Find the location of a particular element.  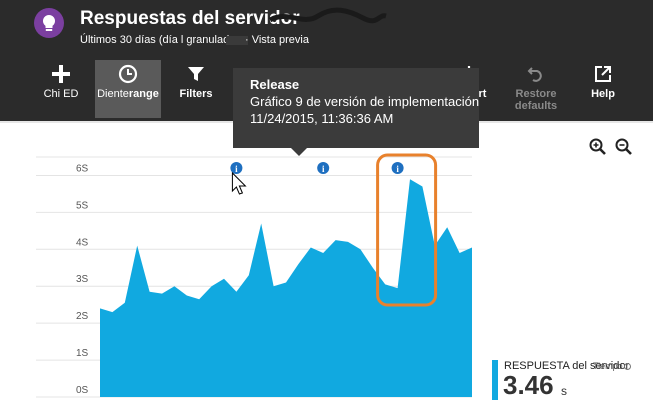

y-tick-label: 5S is located at coordinates (82, 205).